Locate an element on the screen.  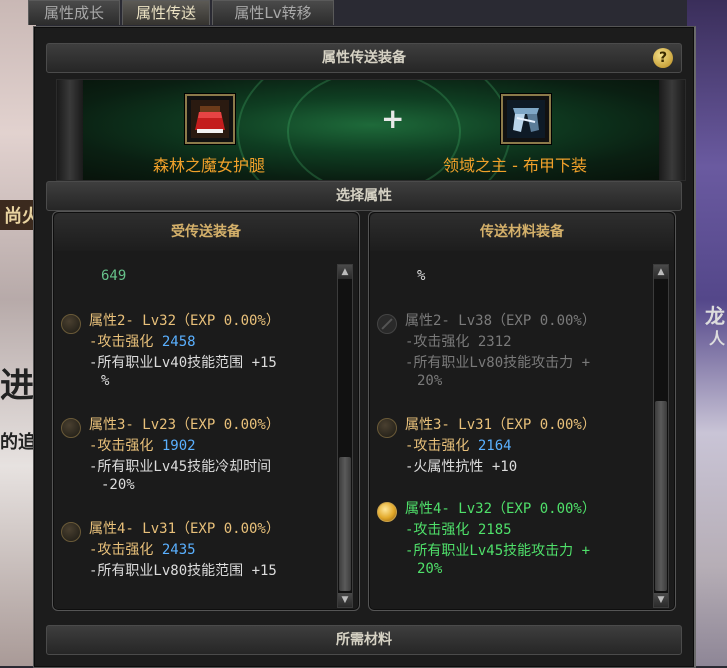
stat-value: 2435 is located at coordinates (178, 550).